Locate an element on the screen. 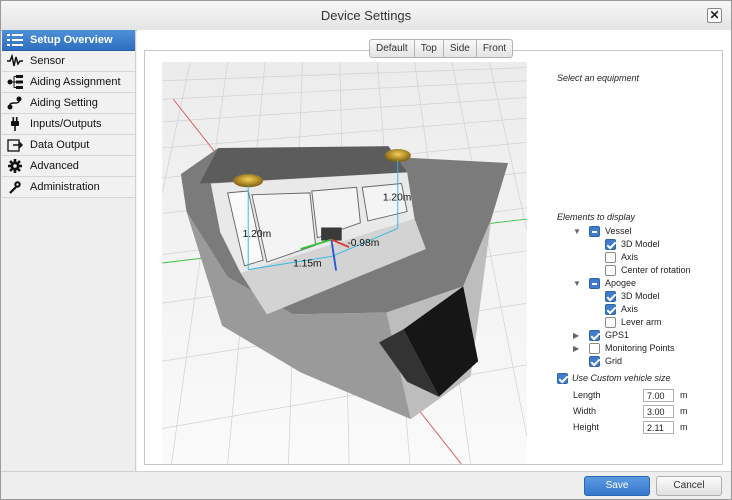 Image resolution: width=732 pixels, height=500 pixels. sidebar-item-label: Data Output is located at coordinates (60, 145).